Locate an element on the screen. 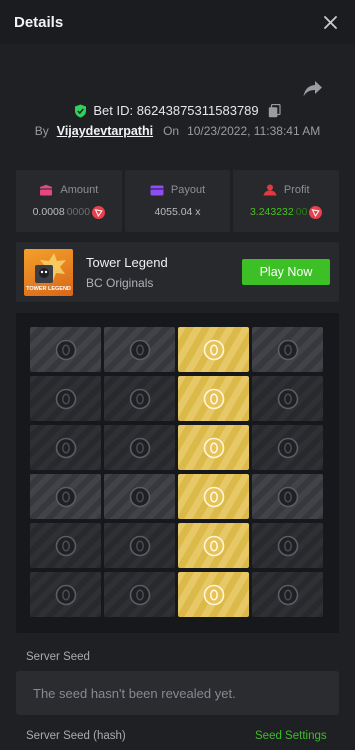  profit-label: Profit is located at coordinates (296, 189).